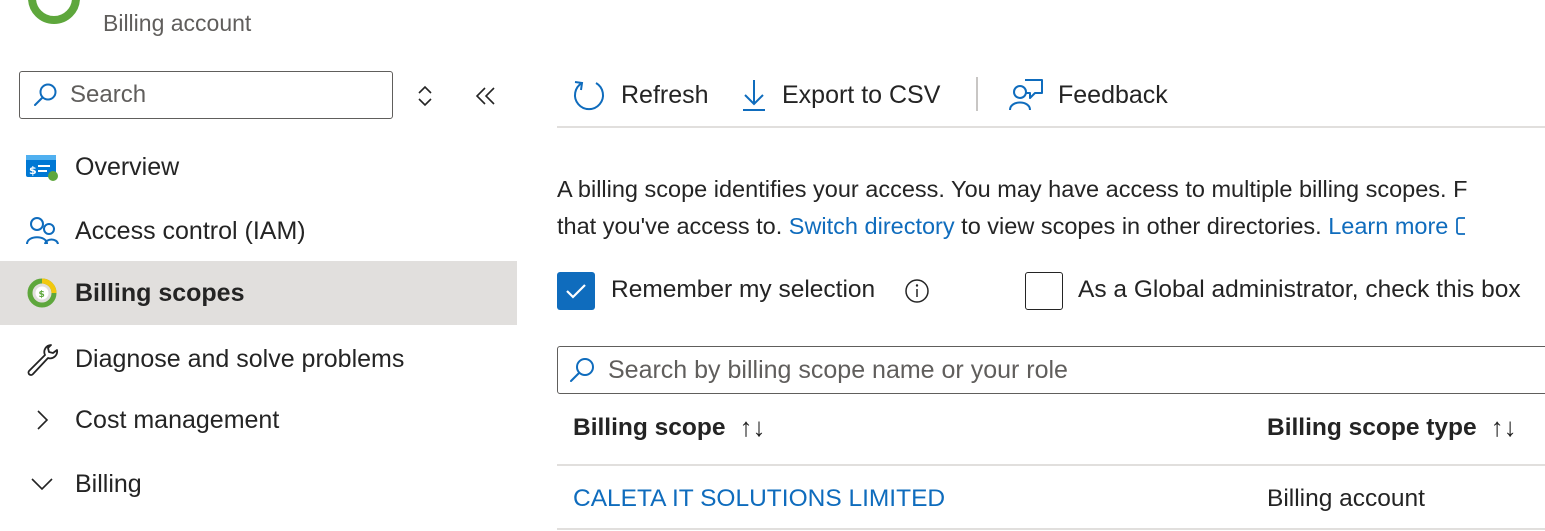 This screenshot has width=1545, height=531. Describe the element at coordinates (589, 96) in the screenshot. I see `refresh-icon` at that location.